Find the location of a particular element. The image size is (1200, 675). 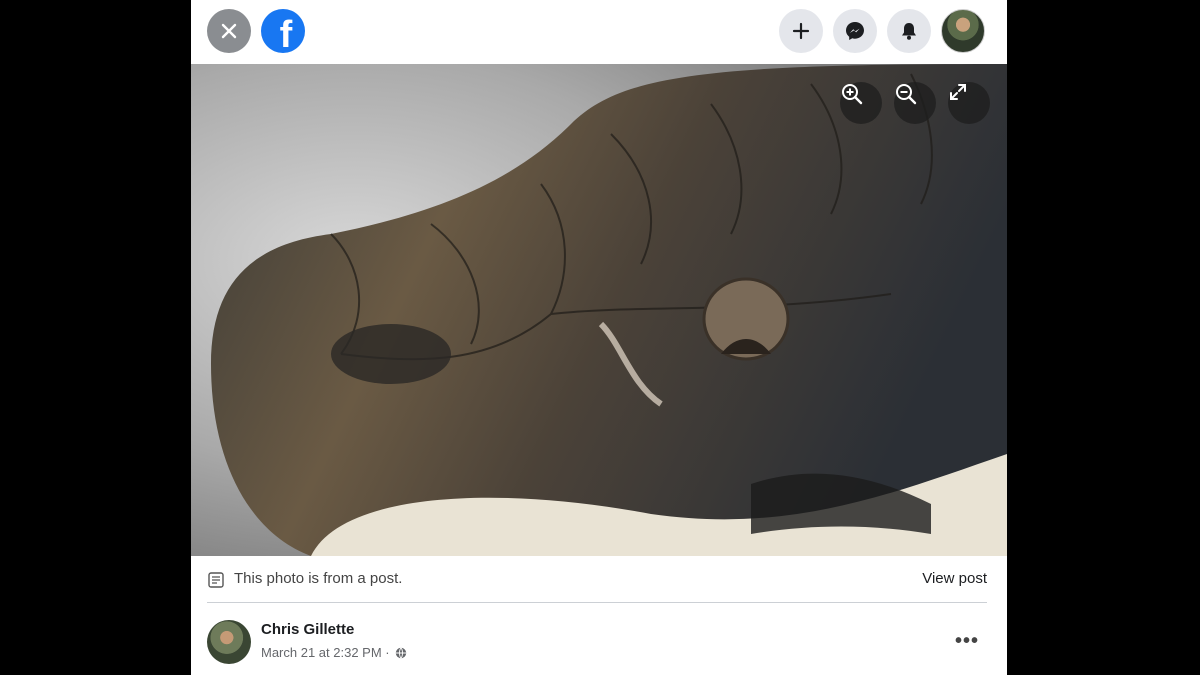

author-name: Chris Gillette is located at coordinates (307, 629).